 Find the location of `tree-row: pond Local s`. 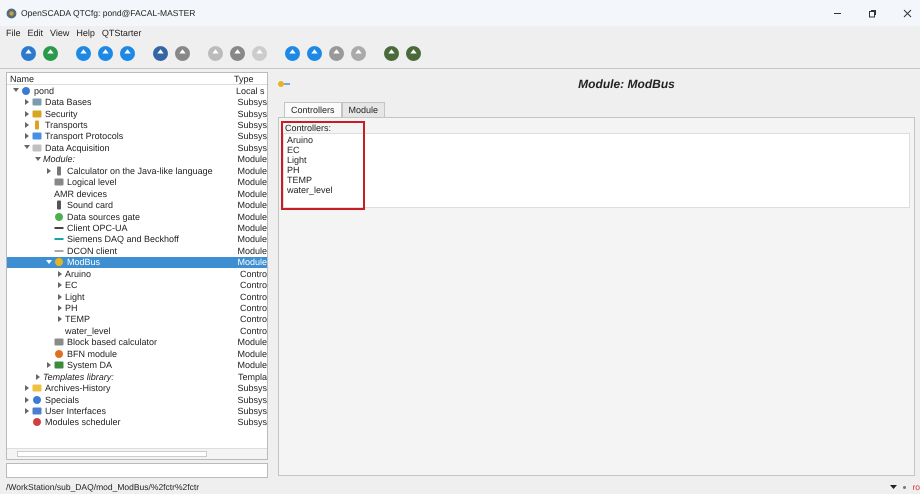

tree-row: pond Local s is located at coordinates (137, 90).